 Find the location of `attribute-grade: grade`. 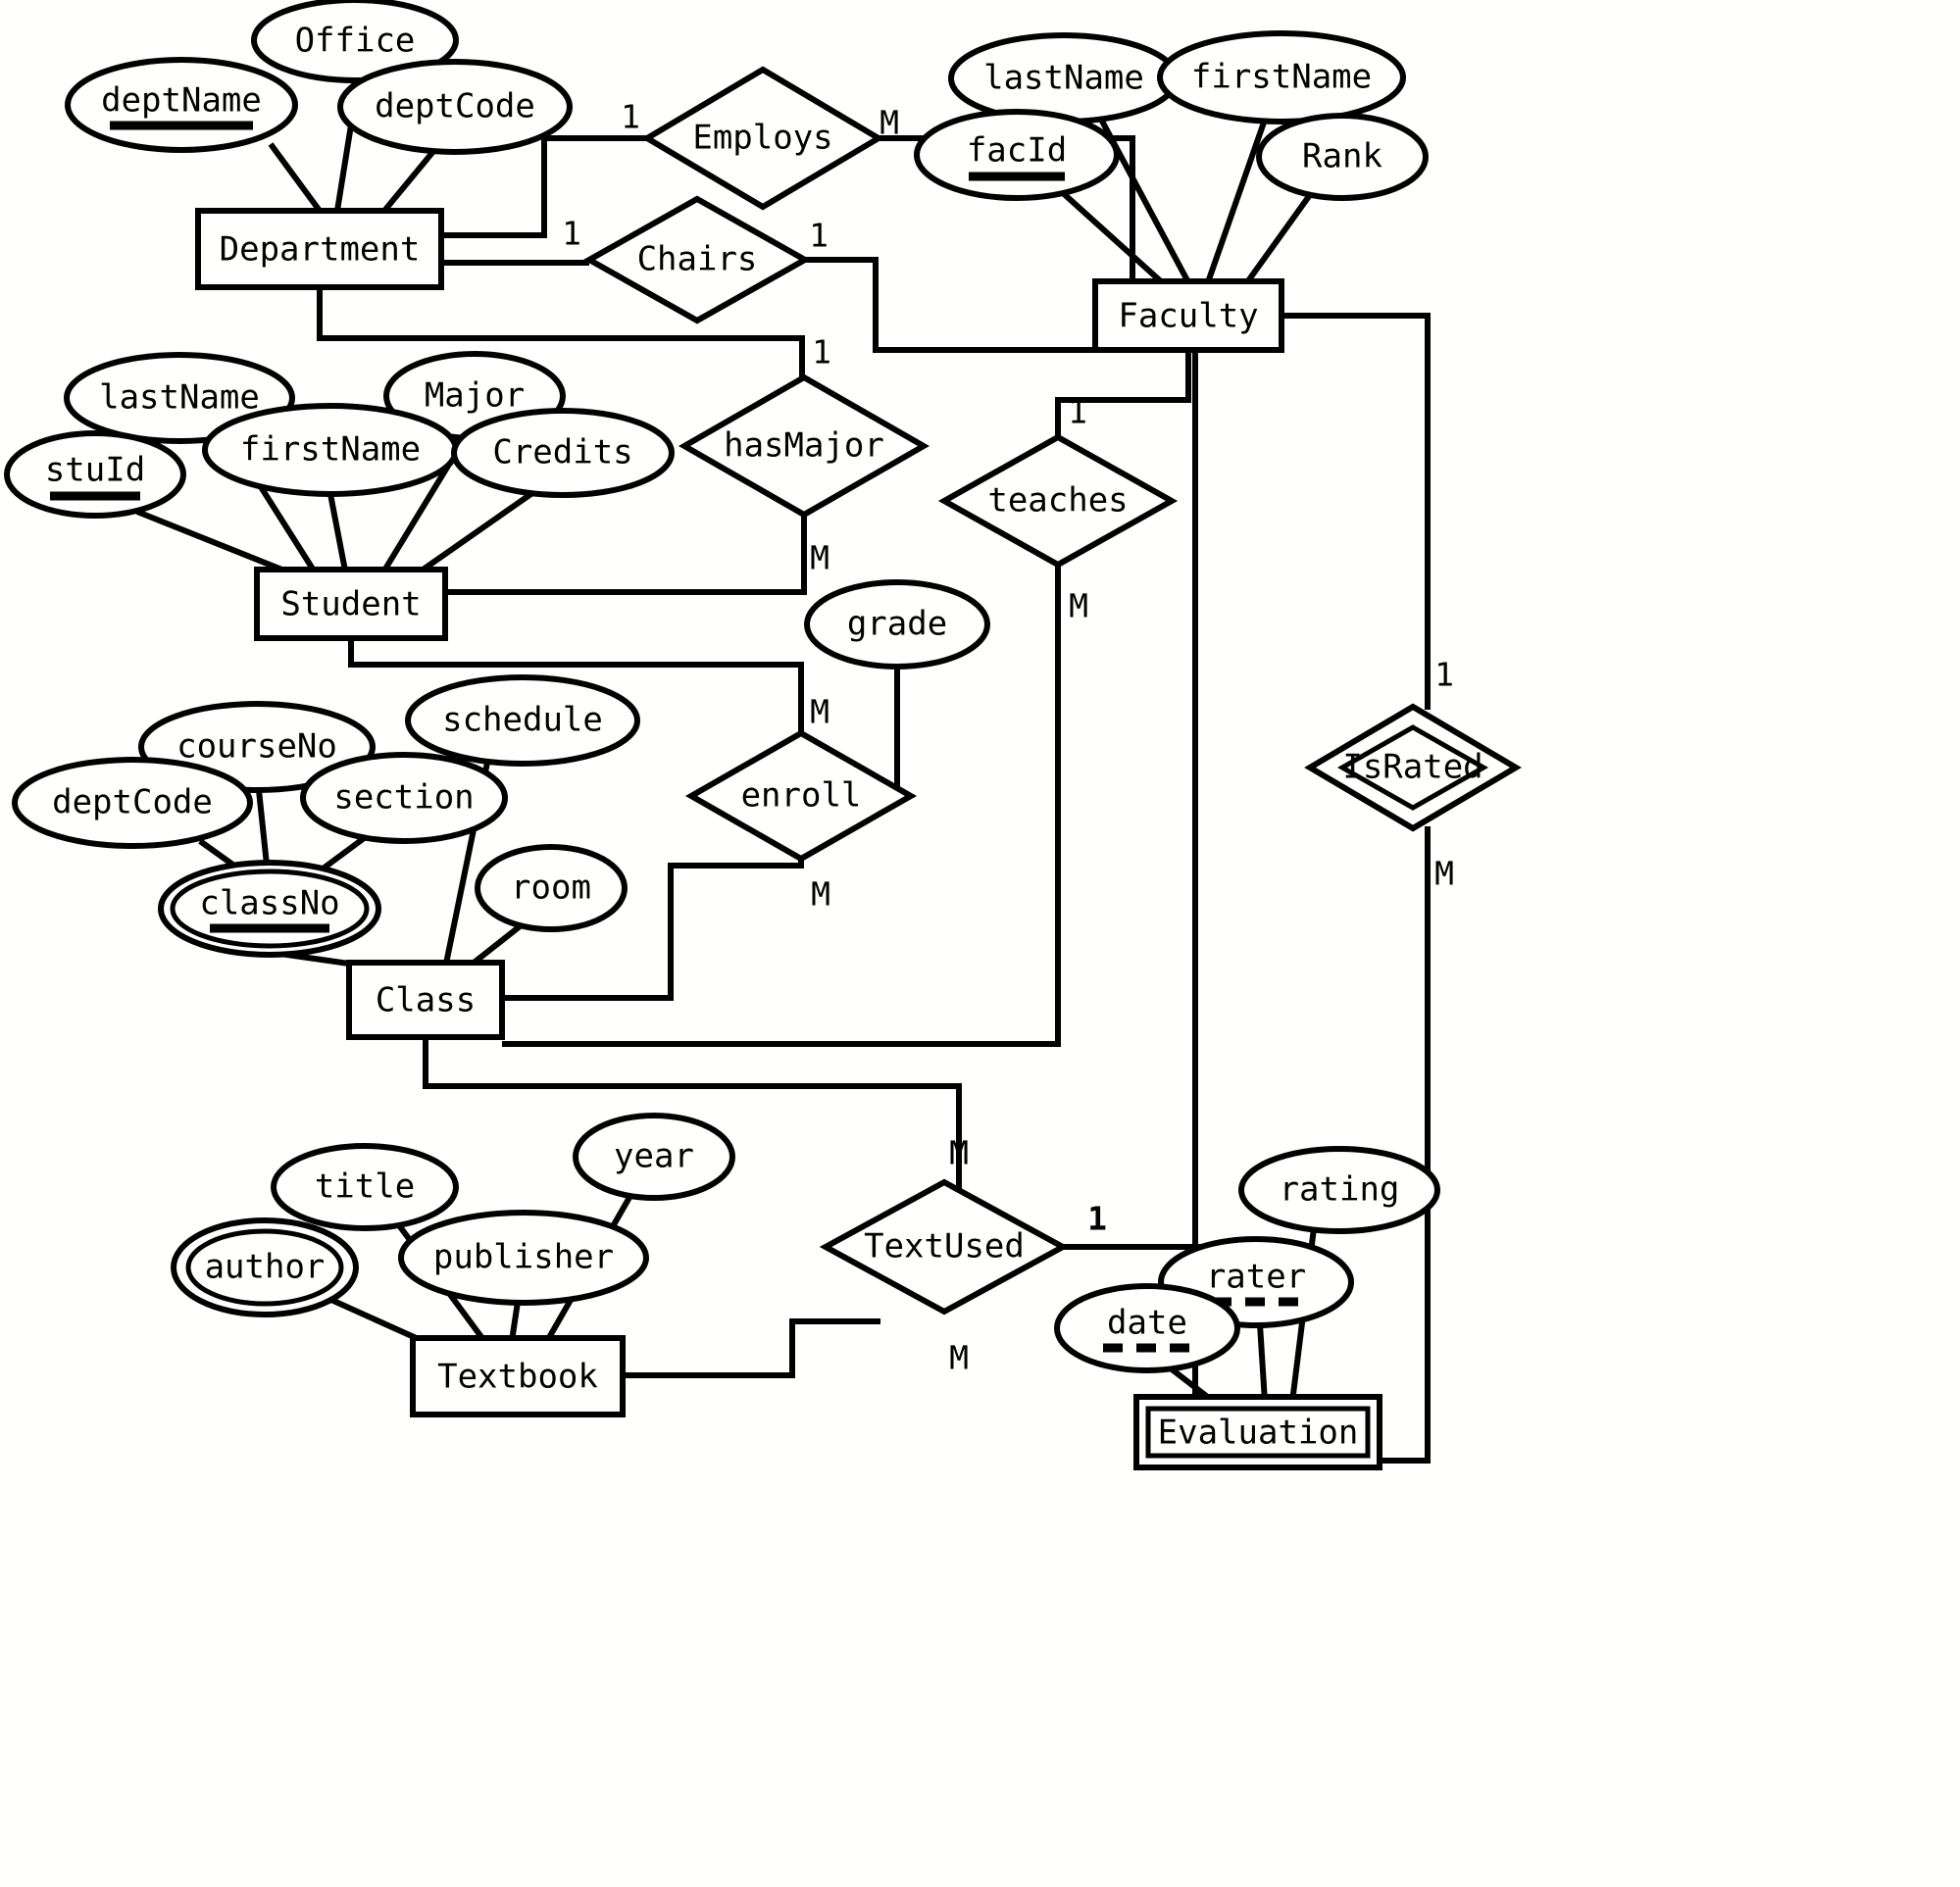

attribute-grade: grade is located at coordinates (897, 624).